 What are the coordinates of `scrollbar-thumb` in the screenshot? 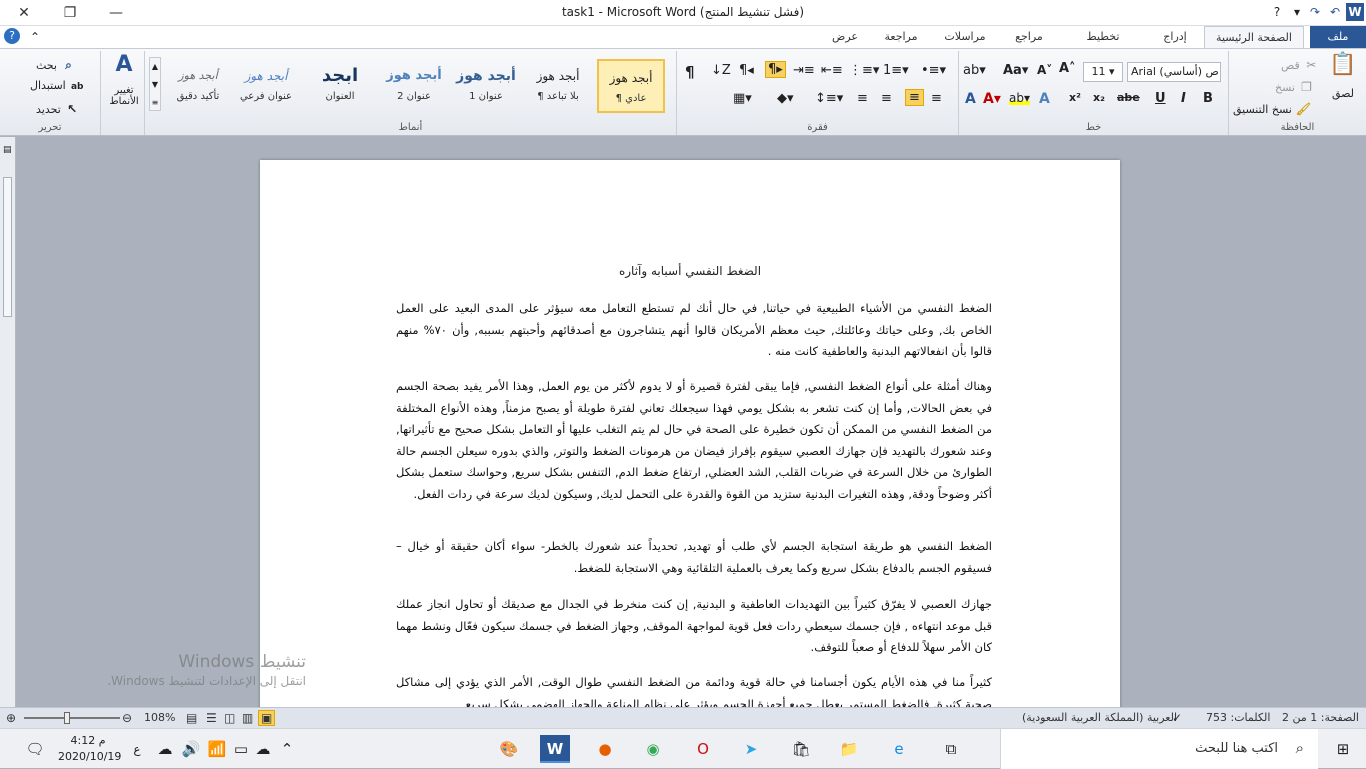 It's located at (7, 247).